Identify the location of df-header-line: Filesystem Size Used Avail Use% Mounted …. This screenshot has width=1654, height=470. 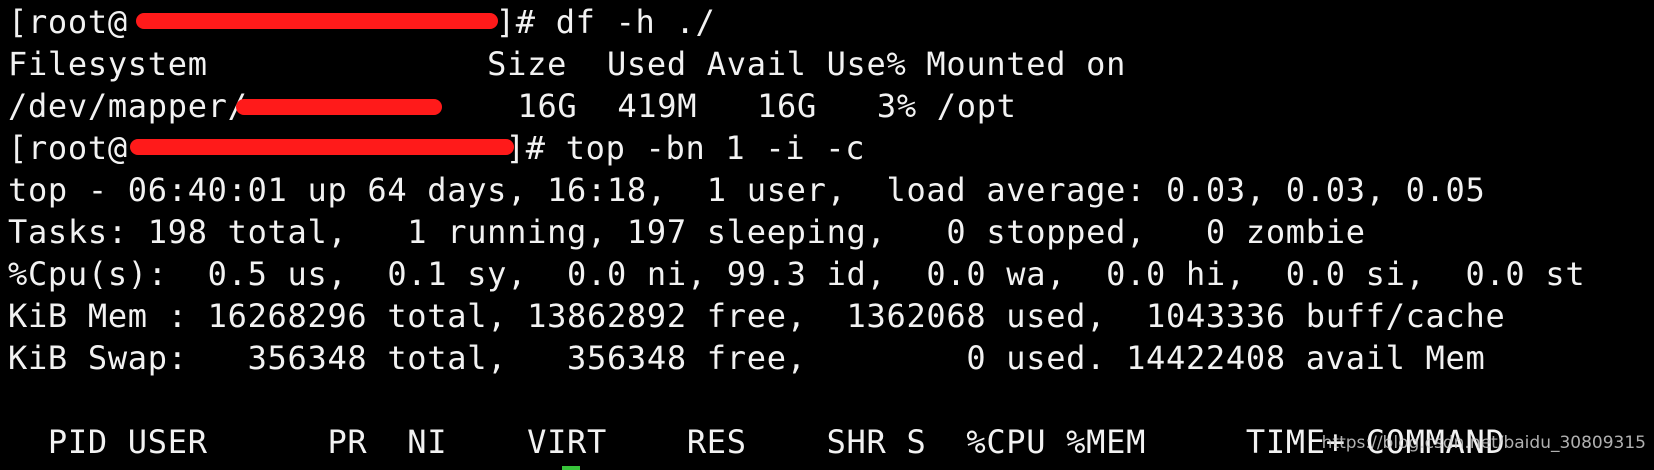
(567, 64).